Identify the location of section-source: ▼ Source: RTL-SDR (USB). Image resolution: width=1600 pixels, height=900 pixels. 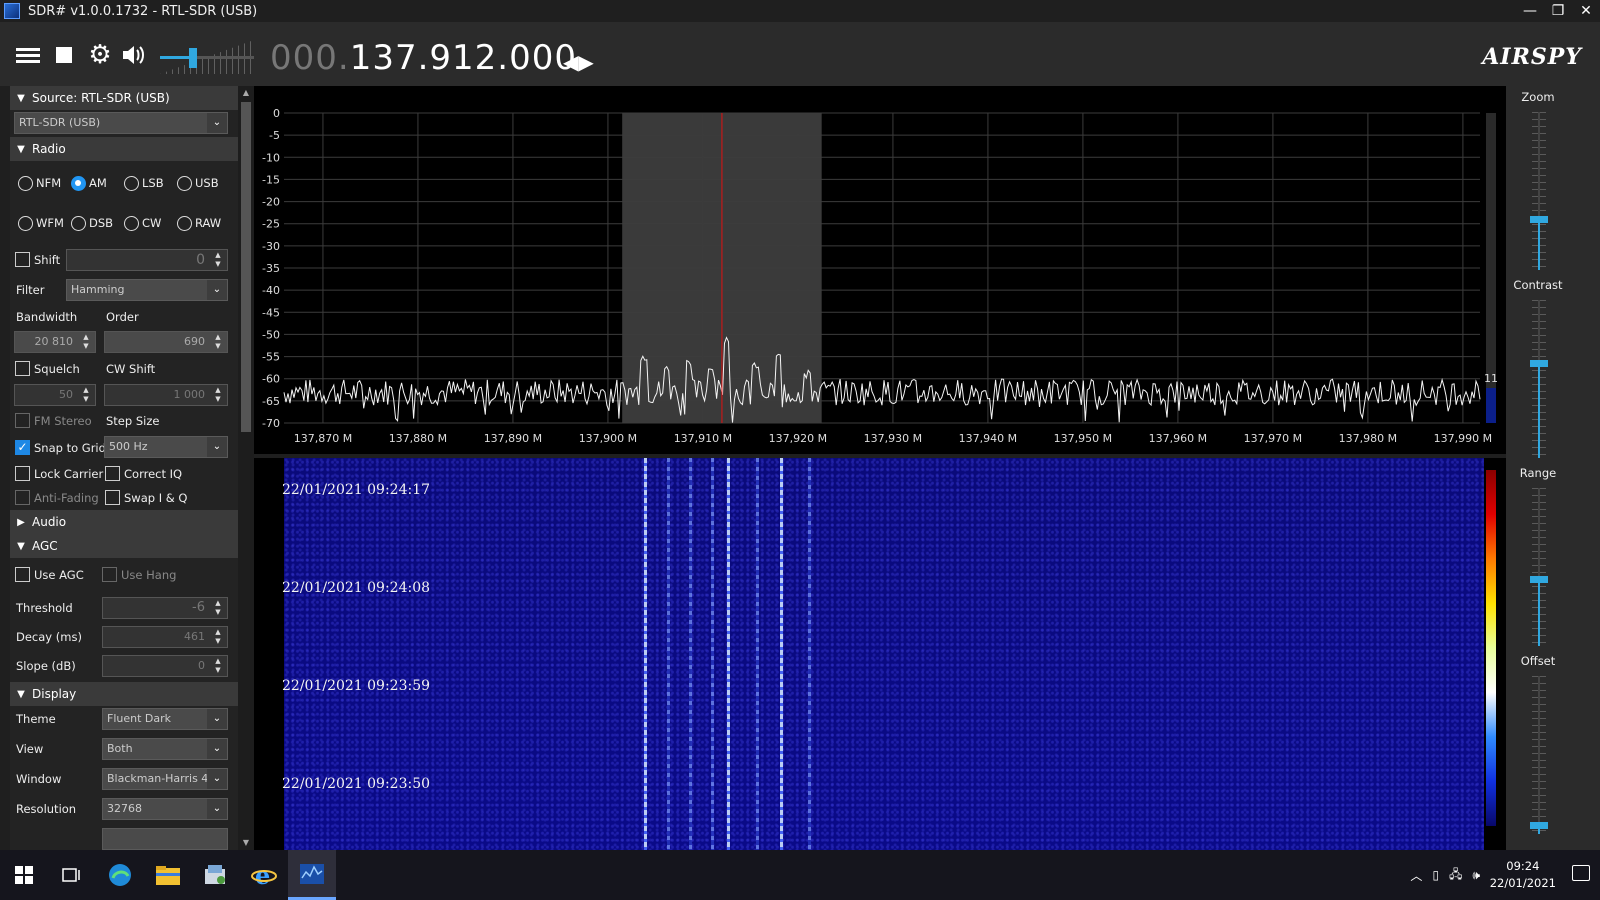
(124, 98).